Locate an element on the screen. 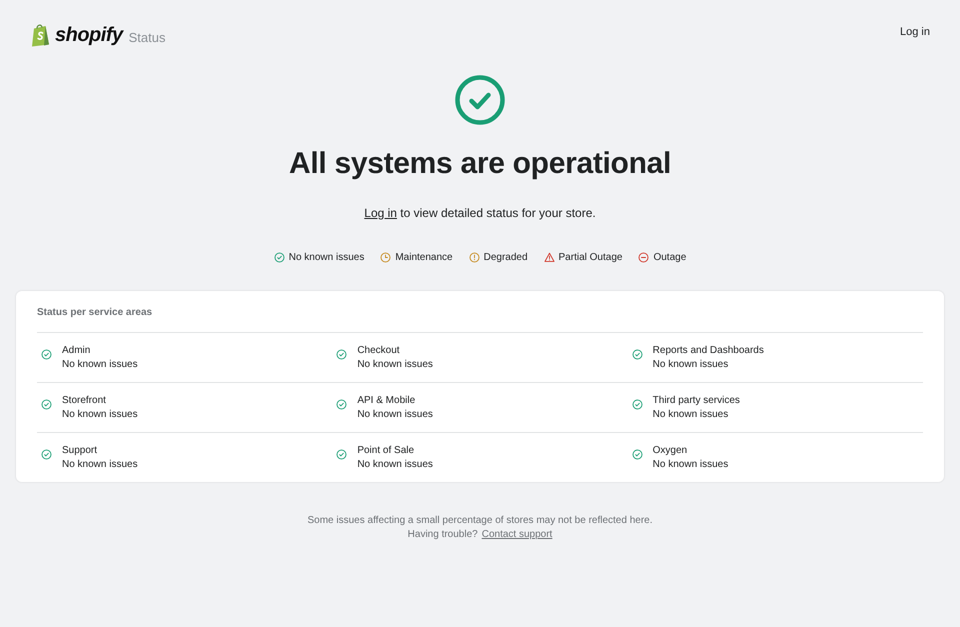  service-name: Third party services is located at coordinates (696, 401).